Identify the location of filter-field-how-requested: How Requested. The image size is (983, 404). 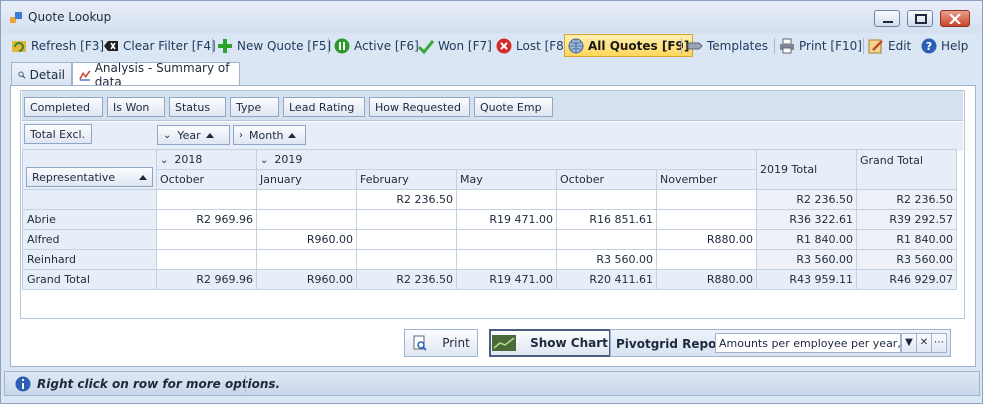
(419, 107).